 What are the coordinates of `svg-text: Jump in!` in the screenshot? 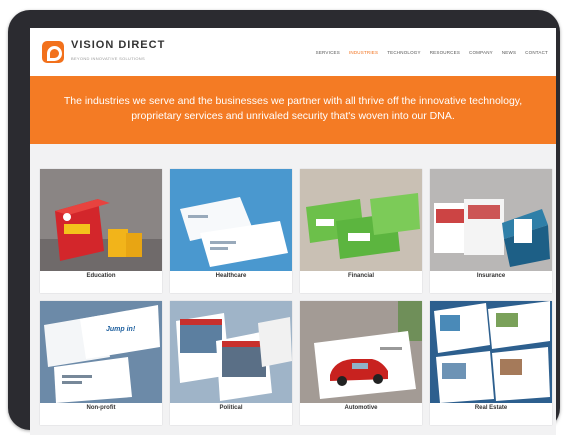 It's located at (121, 329).